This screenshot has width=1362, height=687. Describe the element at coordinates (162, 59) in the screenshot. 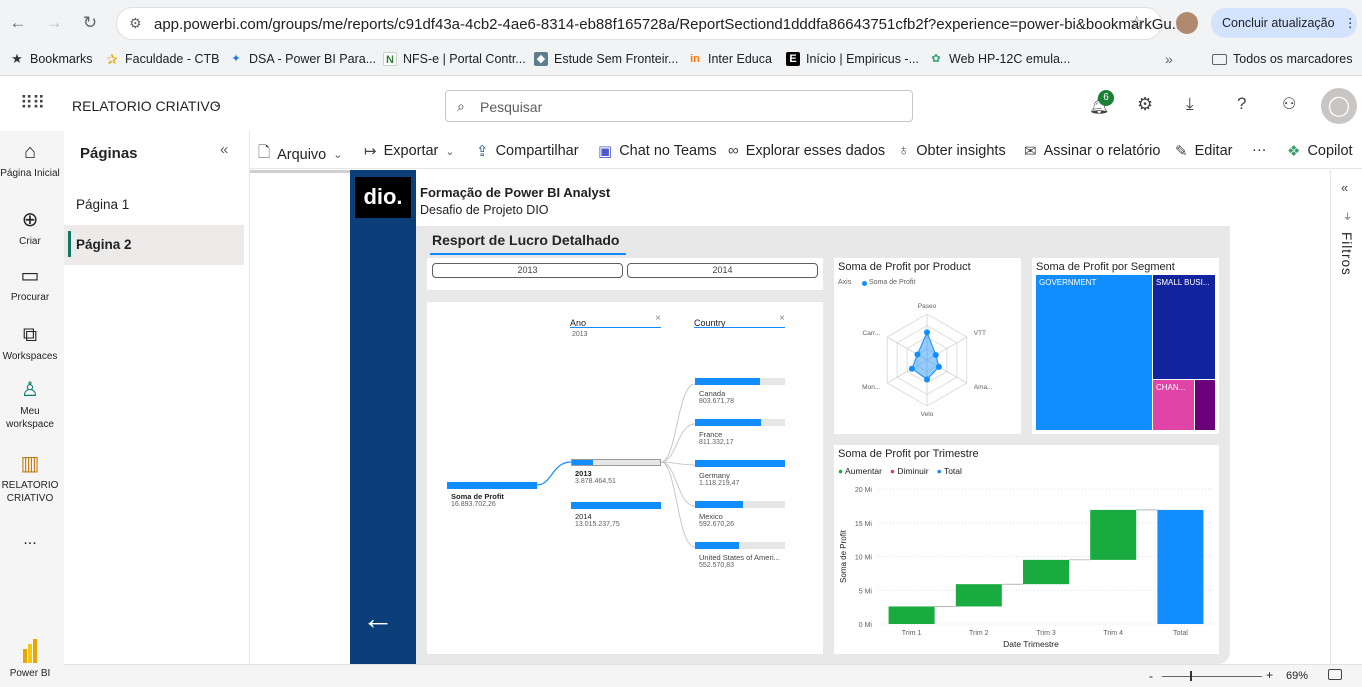

I see `bookmark-item: ✰ Faculdade - CTB` at that location.